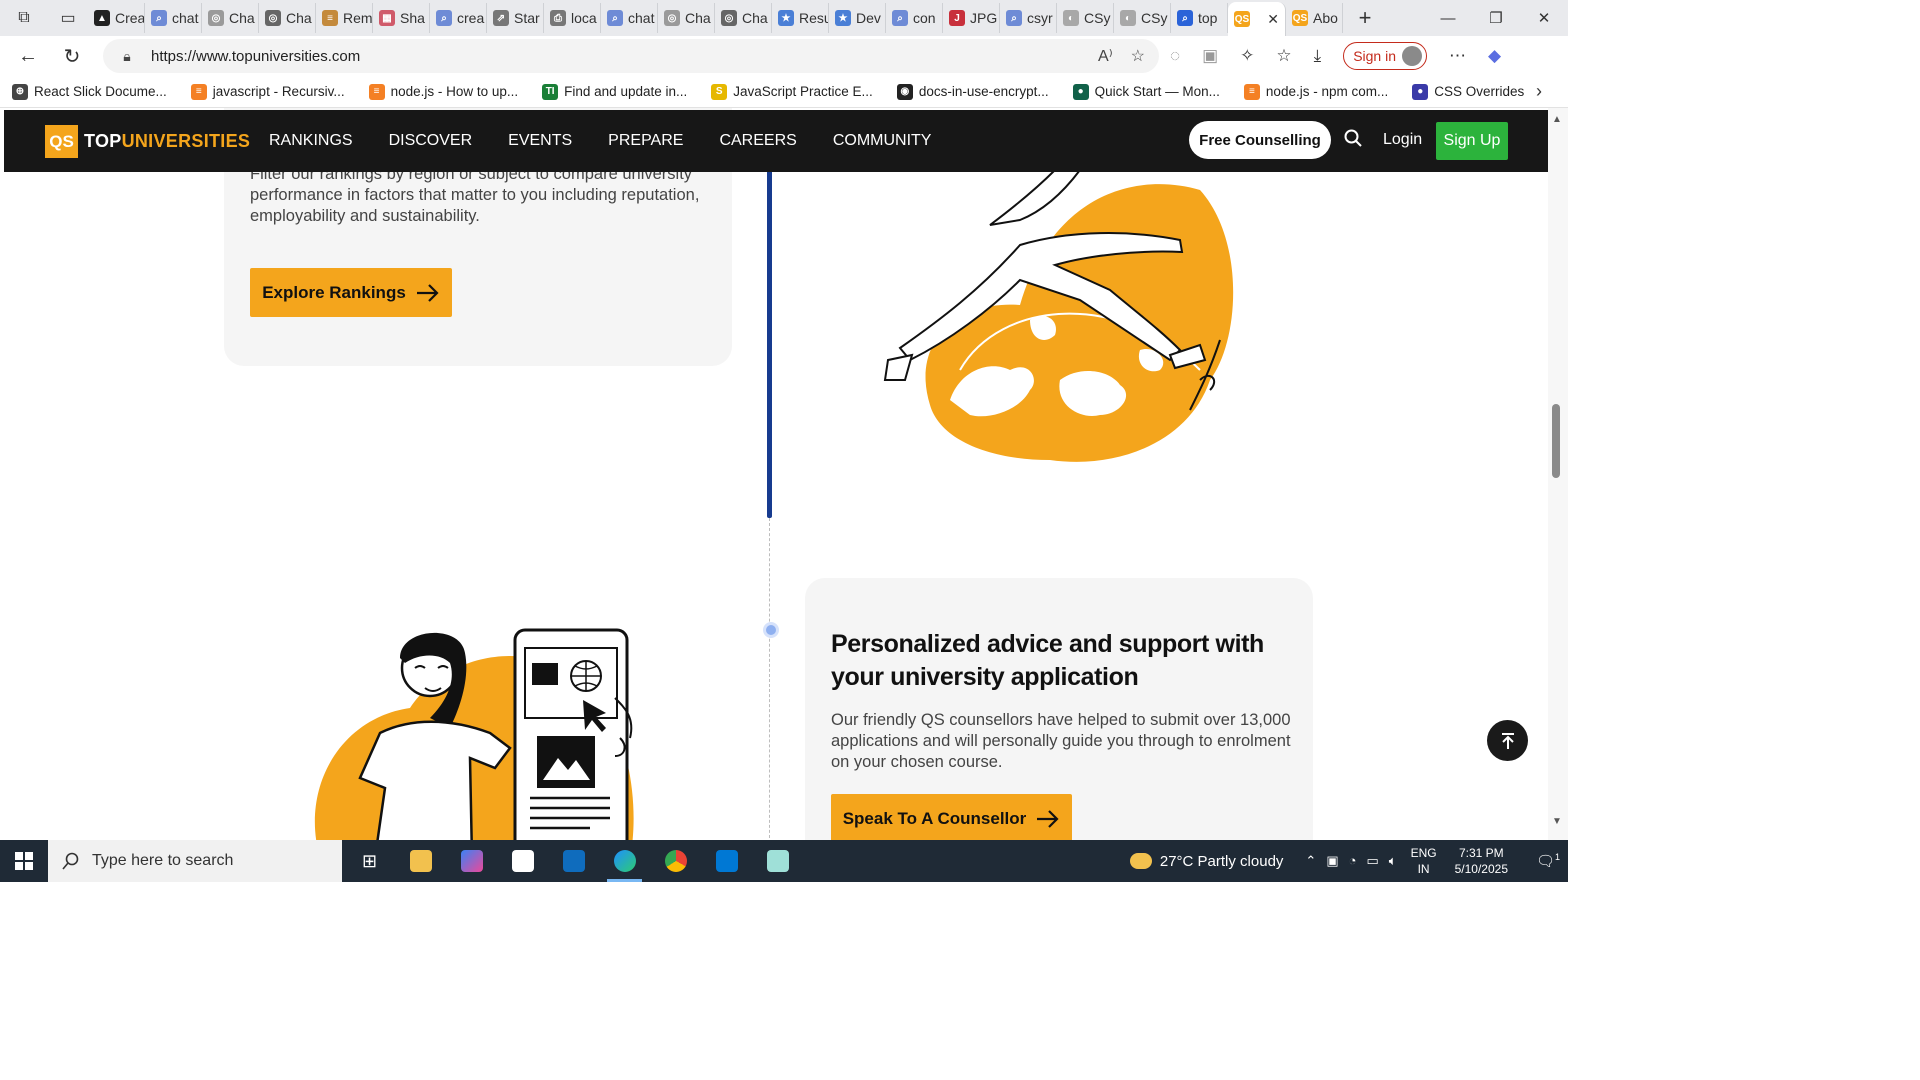 The image size is (1920, 1080). What do you see at coordinates (1314, 18) in the screenshot?
I see `browser-tab: QS Abo` at bounding box center [1314, 18].